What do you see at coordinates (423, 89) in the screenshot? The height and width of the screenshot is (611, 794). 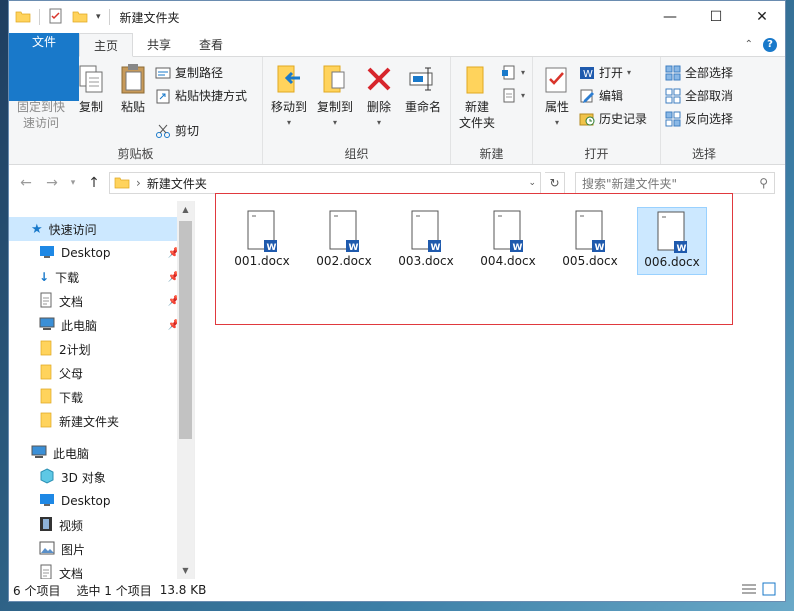 I see `rename-button: 重命名` at bounding box center [423, 89].